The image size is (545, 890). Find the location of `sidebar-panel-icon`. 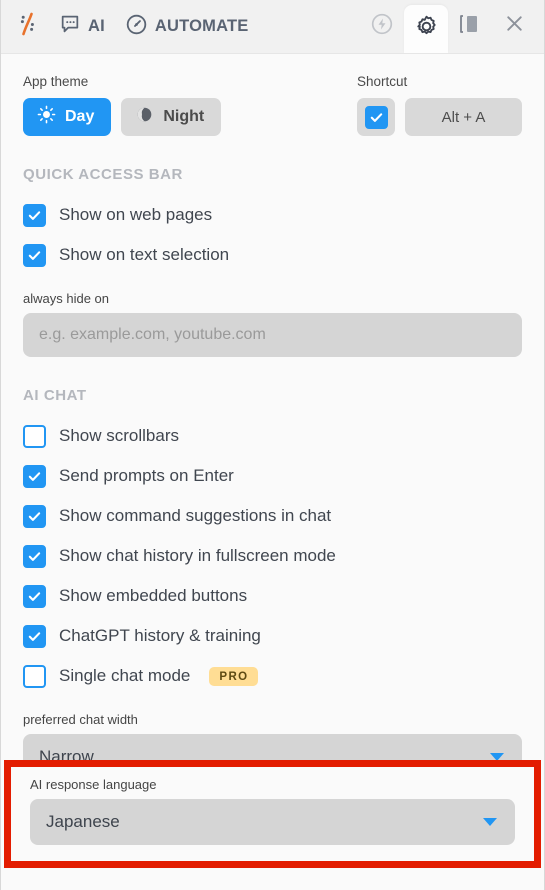

sidebar-panel-icon is located at coordinates (470, 26).